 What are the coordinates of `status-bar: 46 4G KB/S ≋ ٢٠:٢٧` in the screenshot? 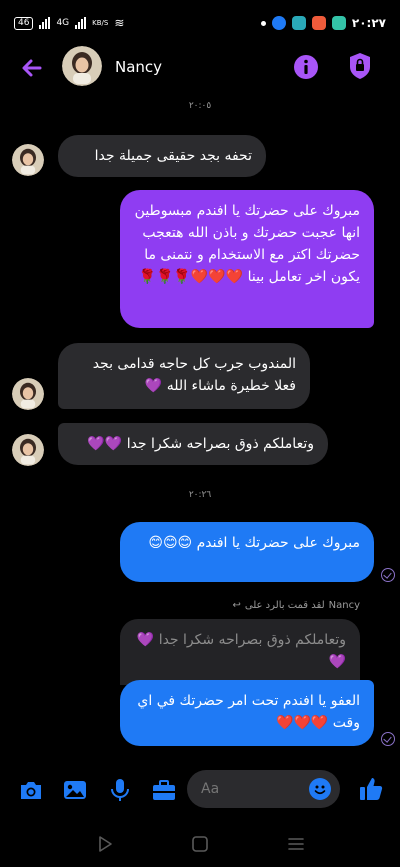 It's located at (200, 23).